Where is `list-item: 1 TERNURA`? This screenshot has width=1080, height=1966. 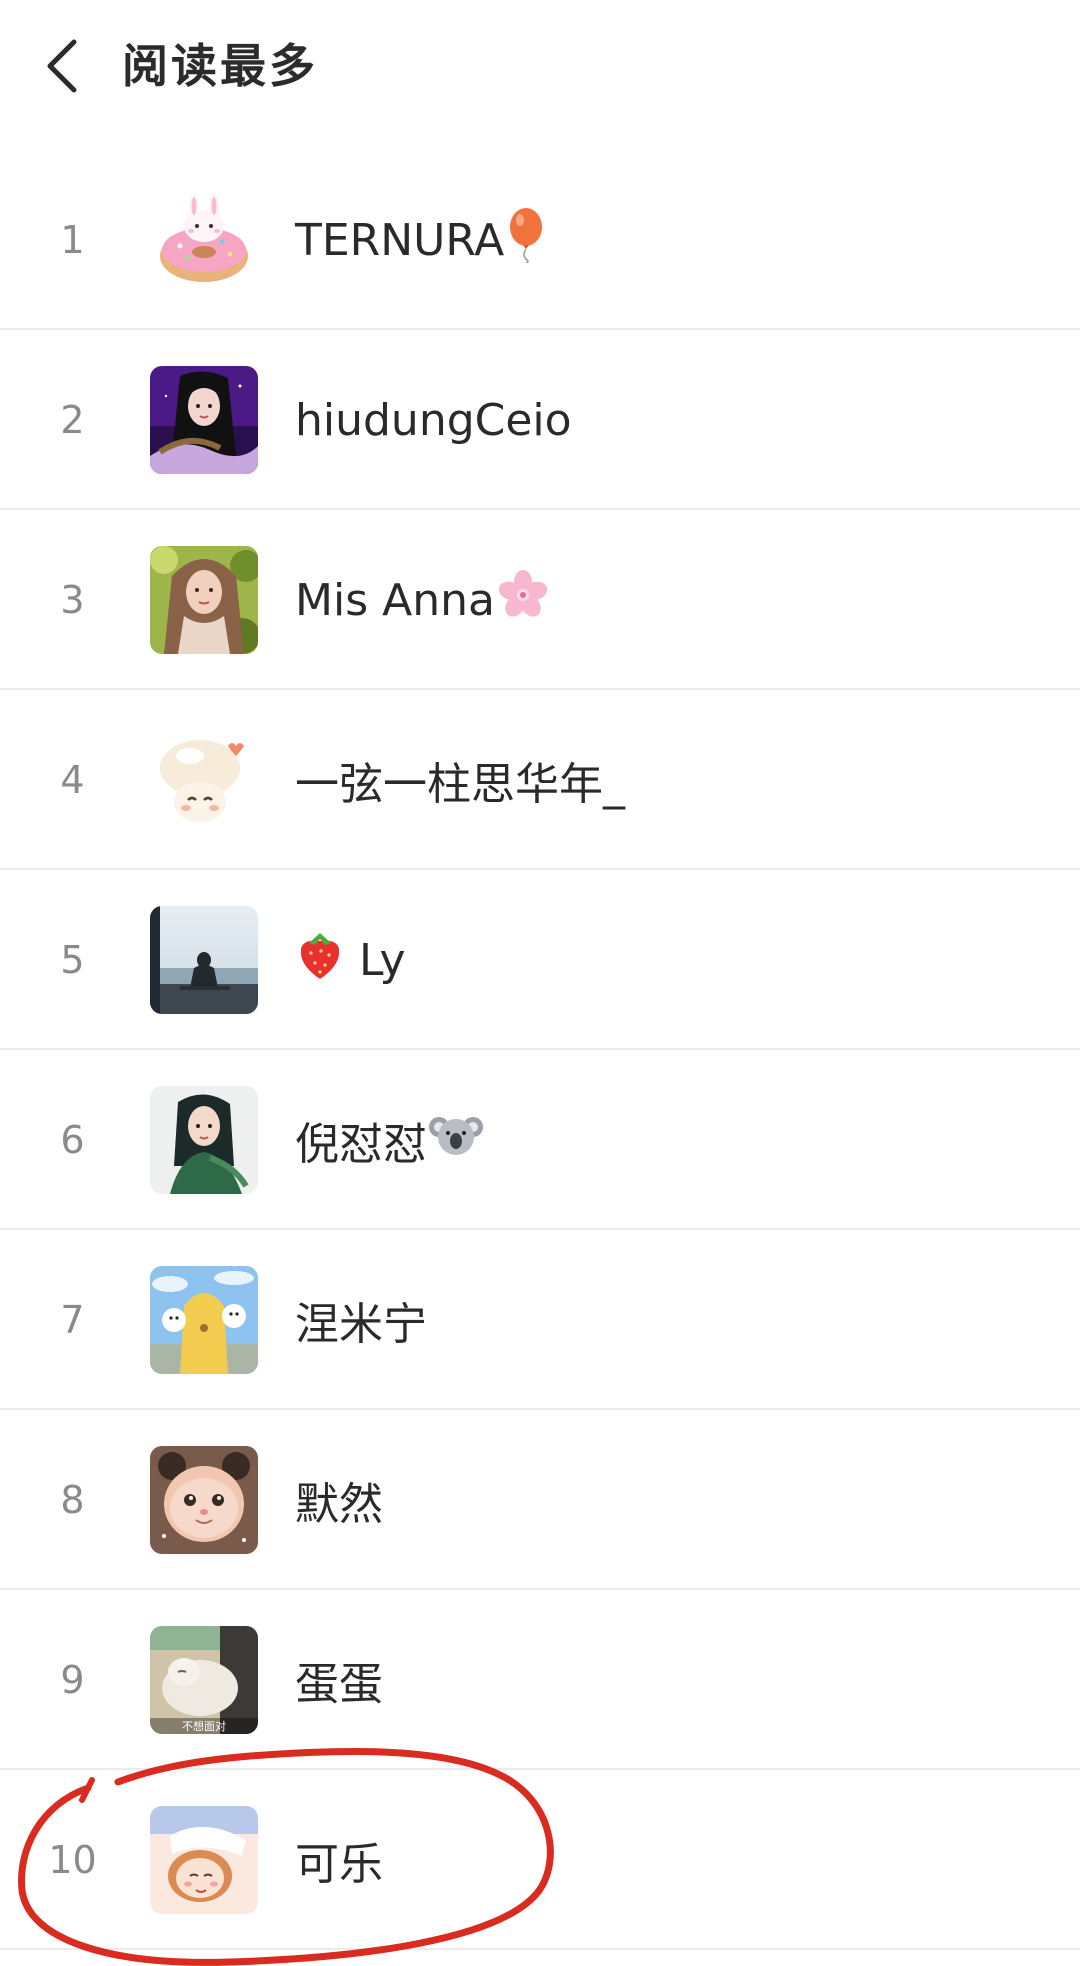 list-item: 1 TERNURA is located at coordinates (540, 240).